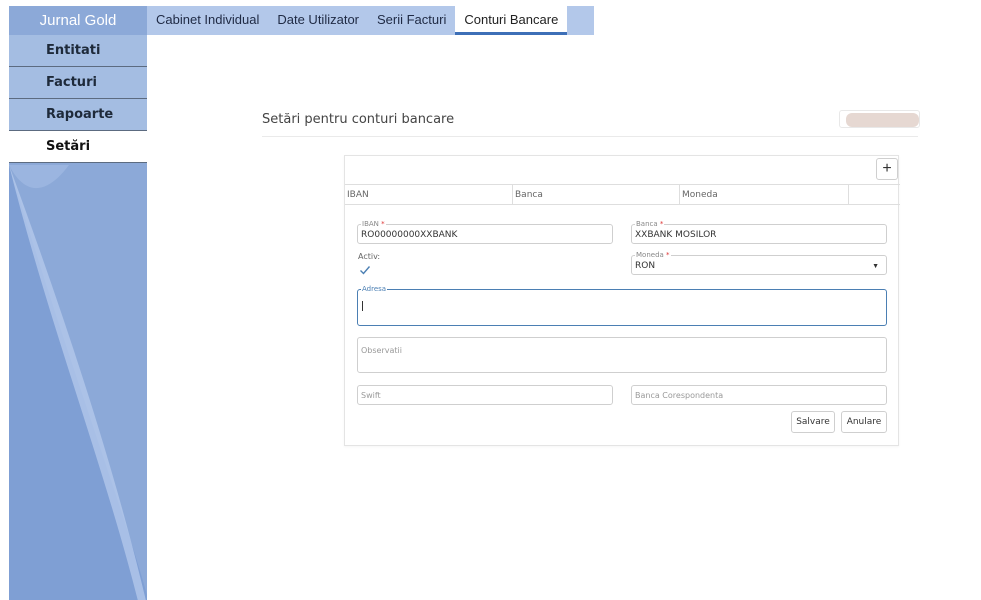 Image resolution: width=981 pixels, height=600 pixels. I want to click on iban-value: RO00000000XXBANK, so click(409, 235).